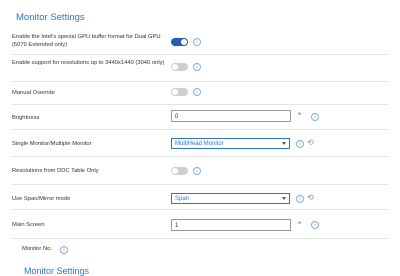  I want to click on next-section-title: Monitor Settings, so click(57, 271).